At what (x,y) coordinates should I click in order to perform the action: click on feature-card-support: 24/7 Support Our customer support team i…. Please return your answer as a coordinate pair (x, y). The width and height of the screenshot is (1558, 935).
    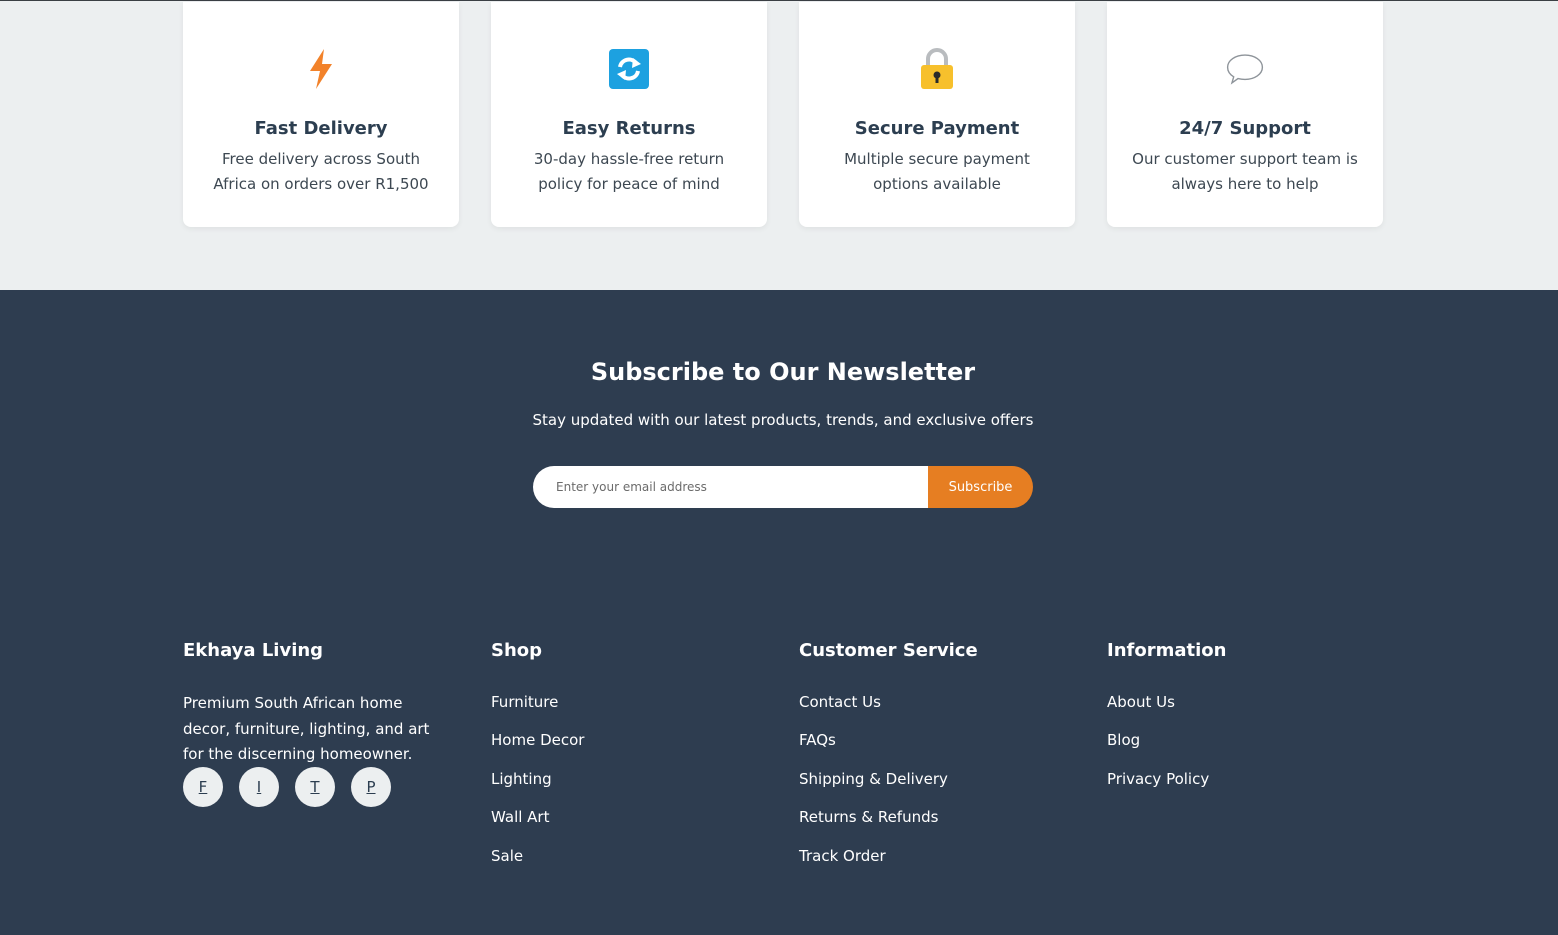
    Looking at the image, I should click on (1245, 114).